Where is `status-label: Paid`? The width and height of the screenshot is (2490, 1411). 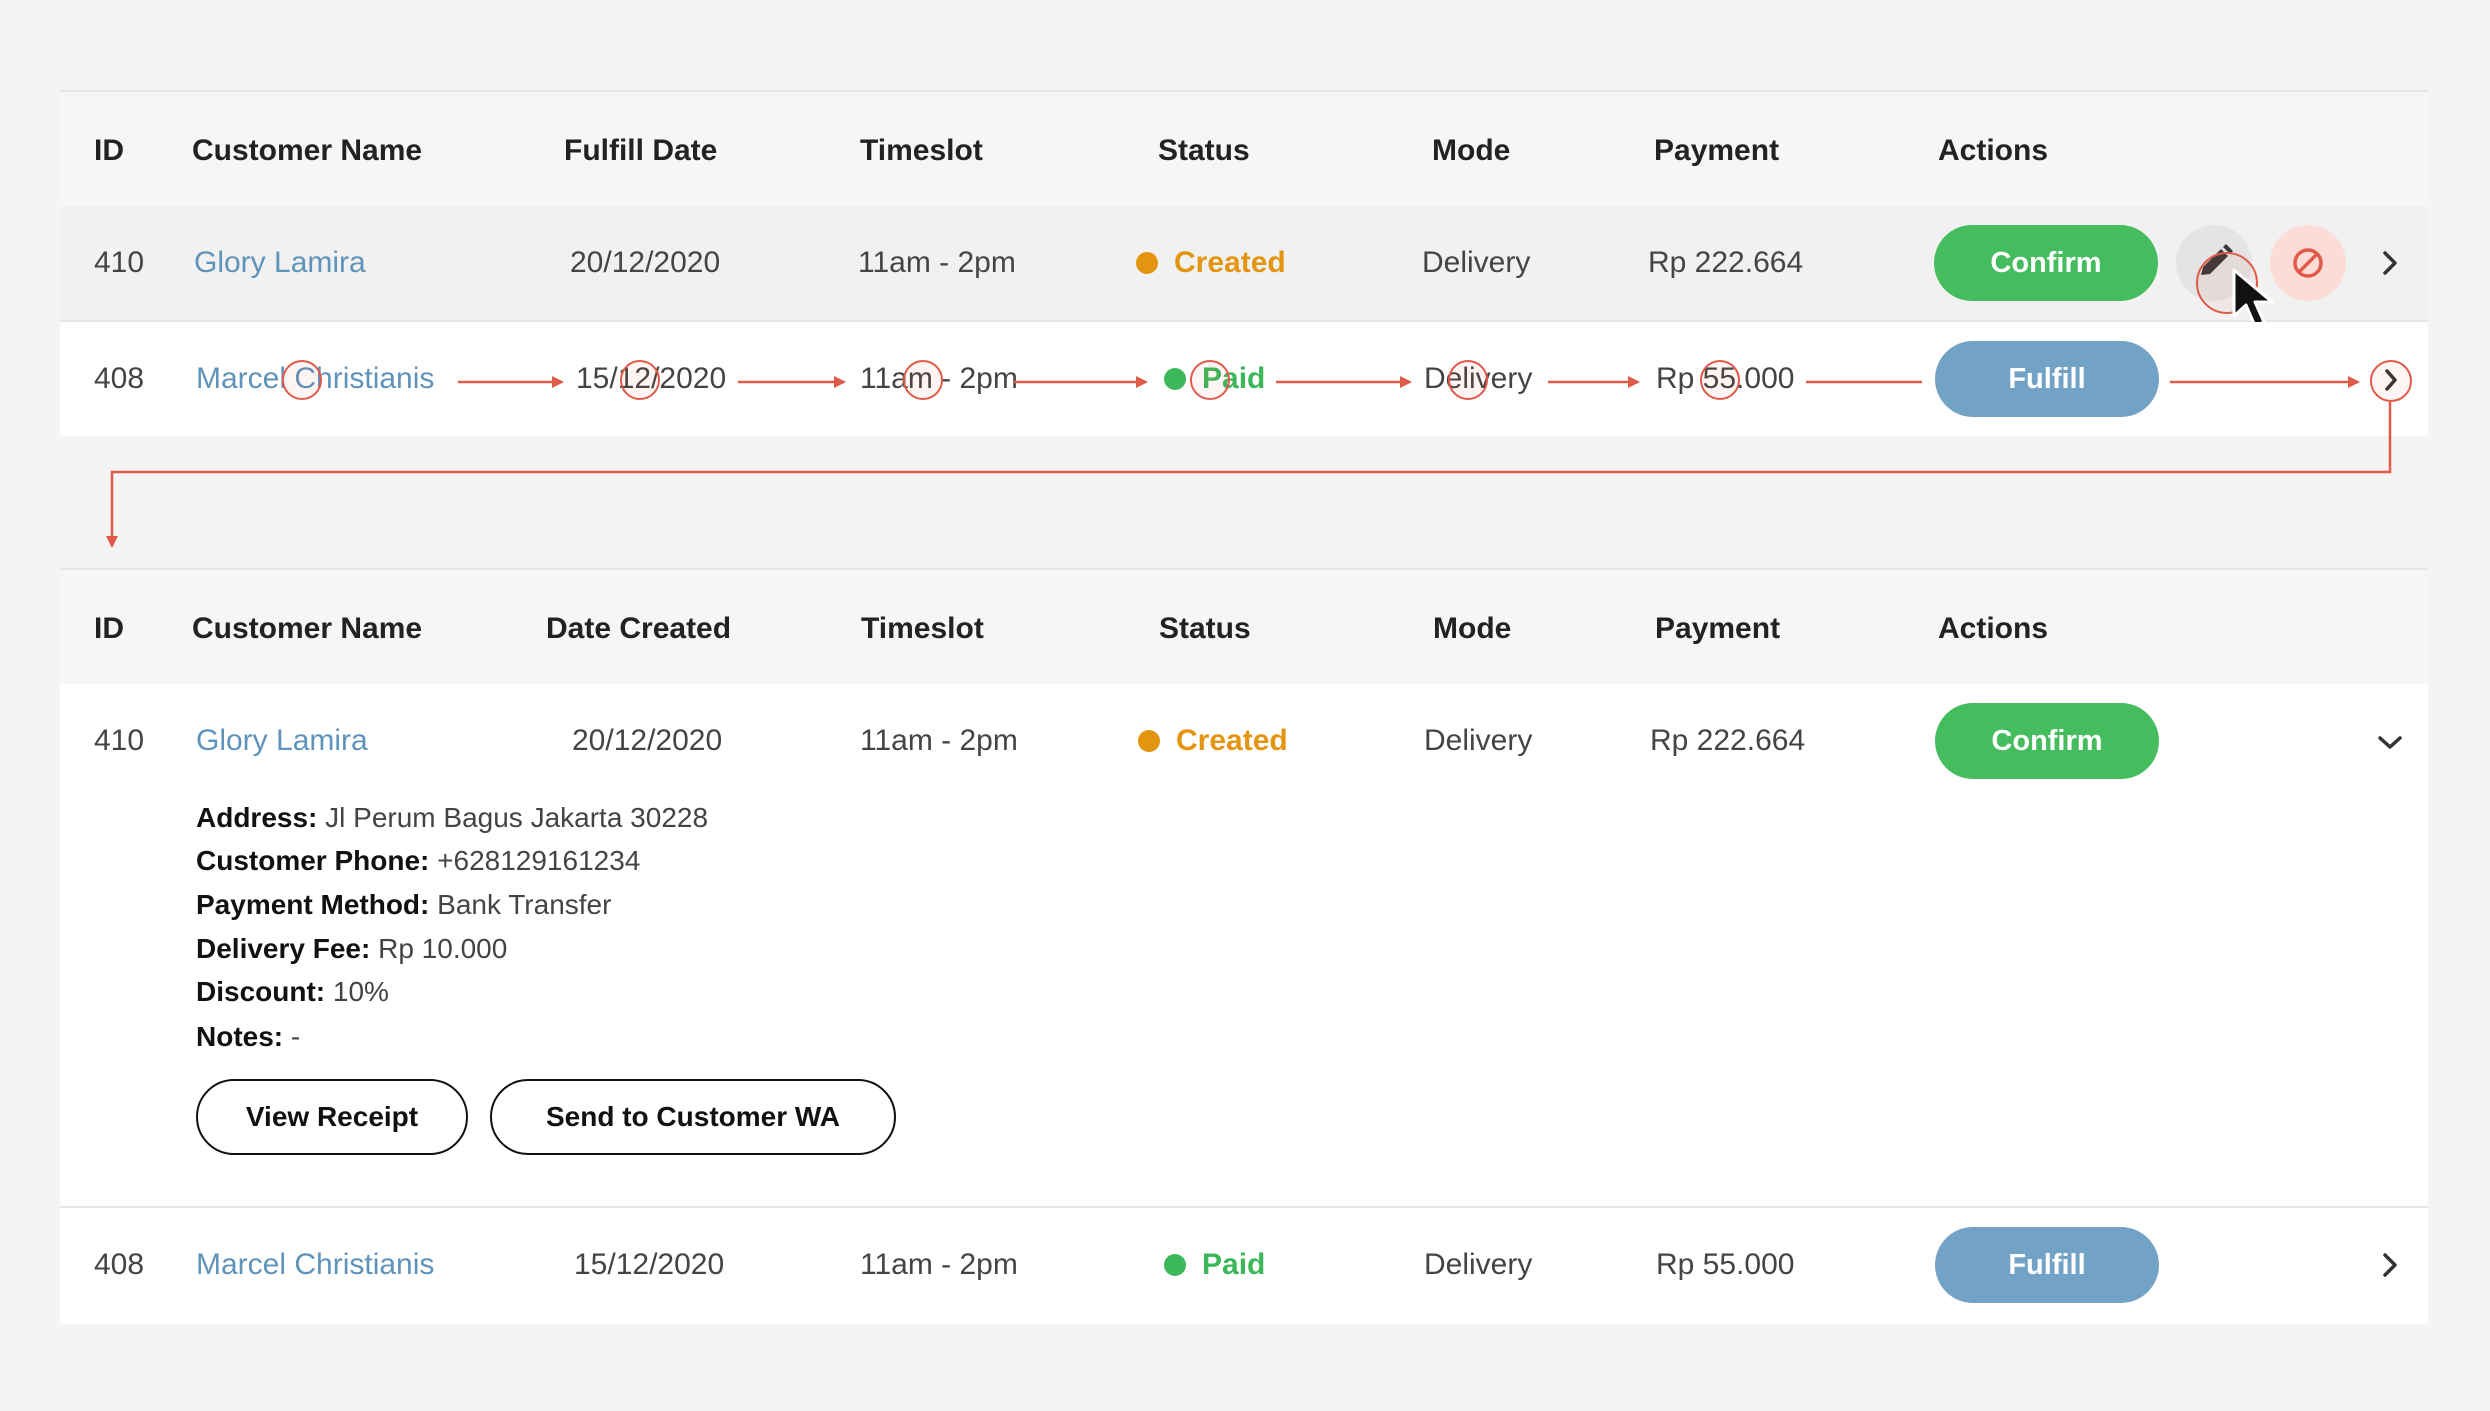
status-label: Paid is located at coordinates (1234, 1264).